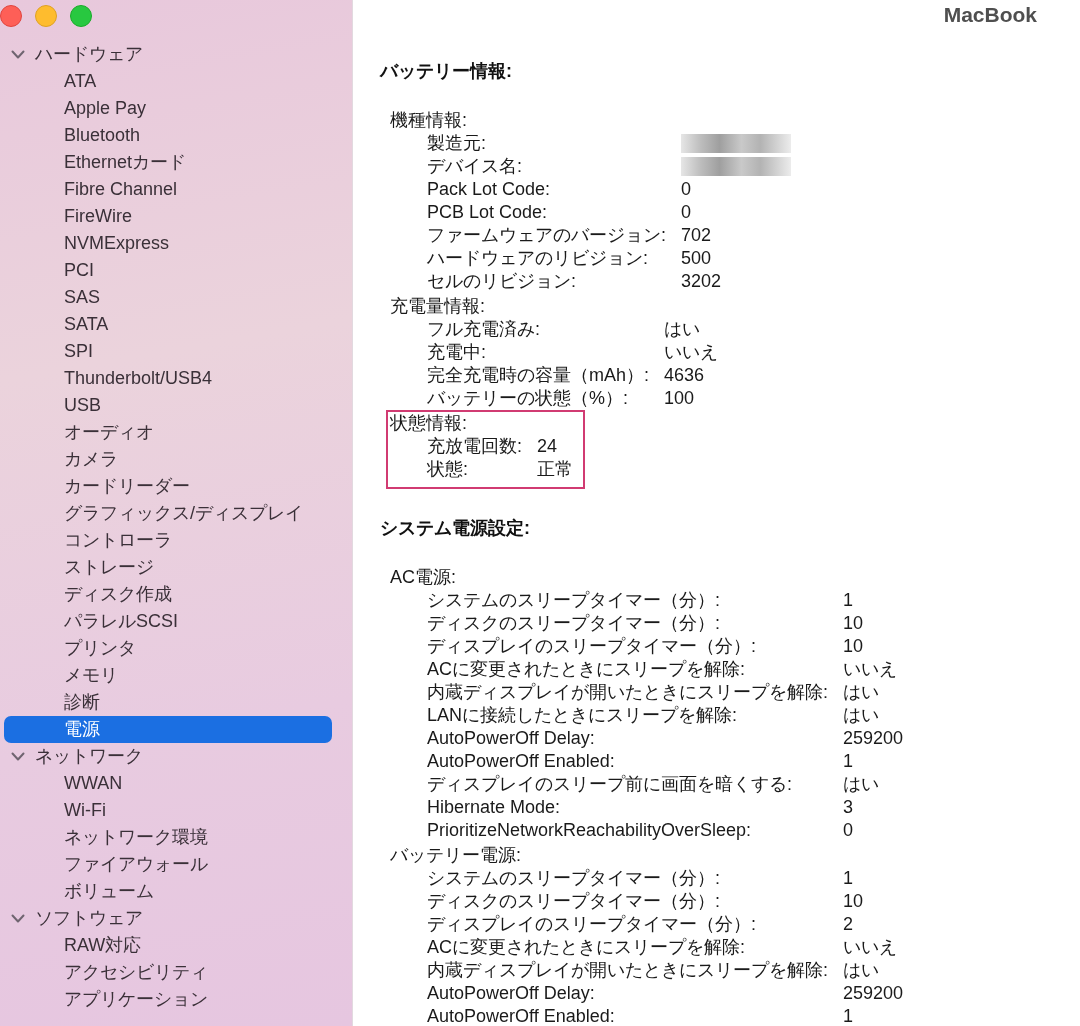 The image size is (1080, 1026). Describe the element at coordinates (583, 715) in the screenshot. I see `info-label: LANに接続したときにスリープを解除:` at that location.